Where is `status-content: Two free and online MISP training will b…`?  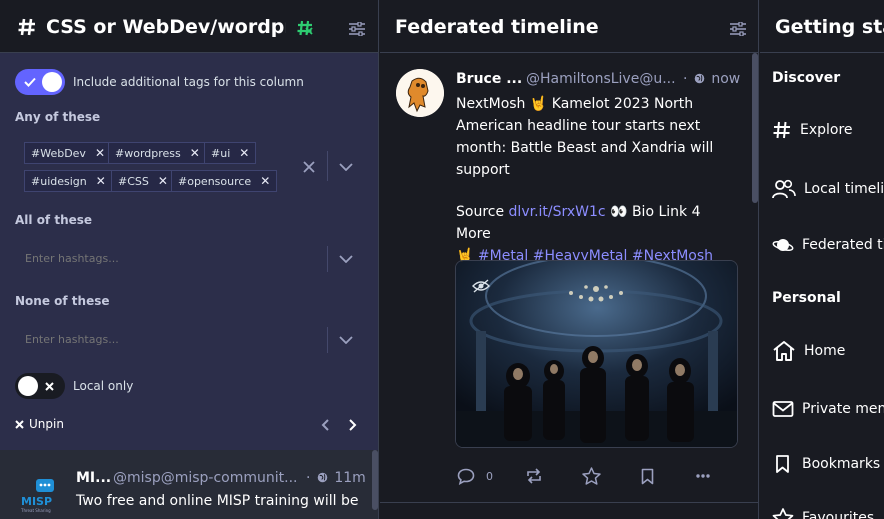 status-content: Two free and online MISP training will b… is located at coordinates (217, 501).